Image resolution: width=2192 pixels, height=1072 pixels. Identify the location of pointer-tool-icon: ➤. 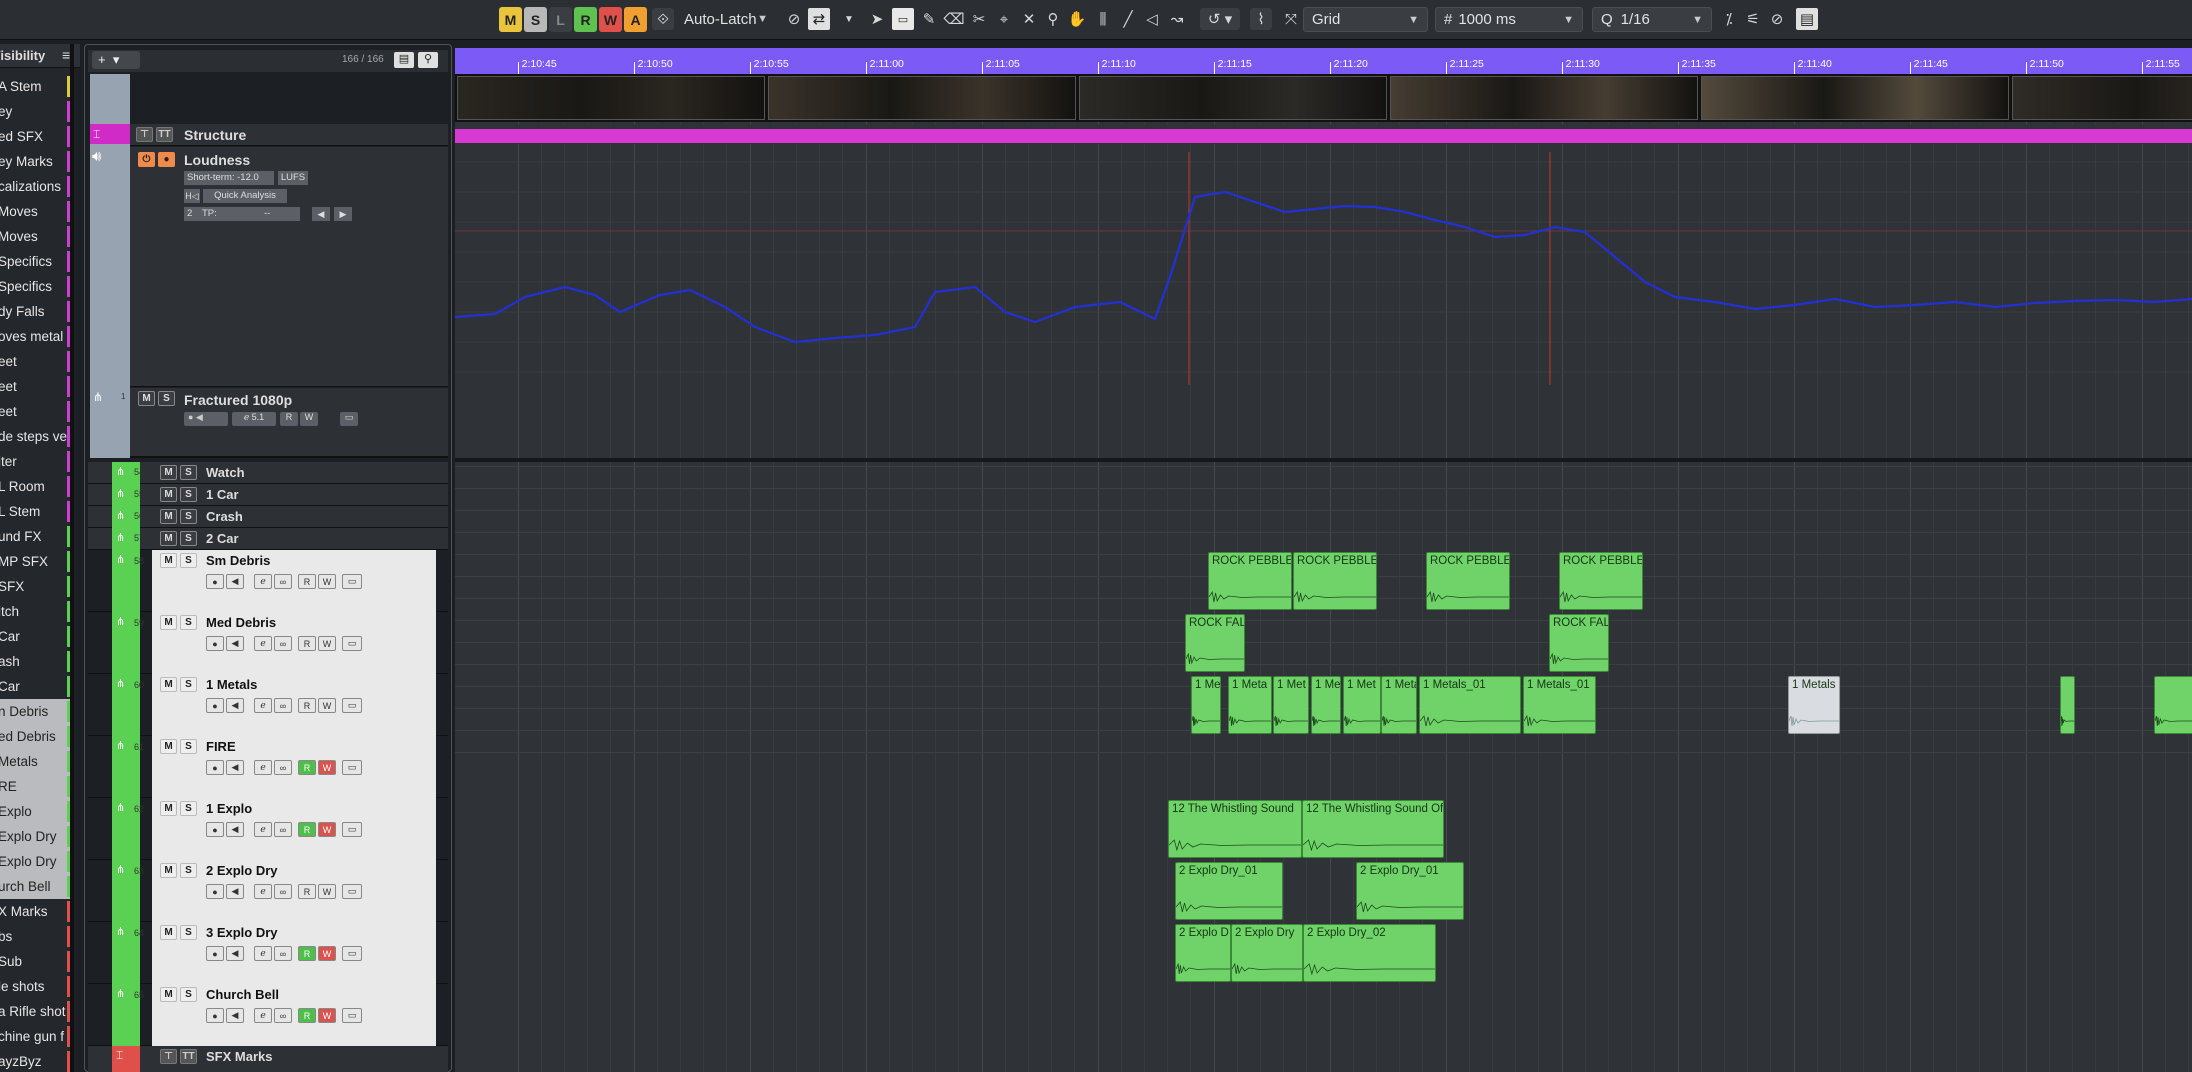
(877, 19).